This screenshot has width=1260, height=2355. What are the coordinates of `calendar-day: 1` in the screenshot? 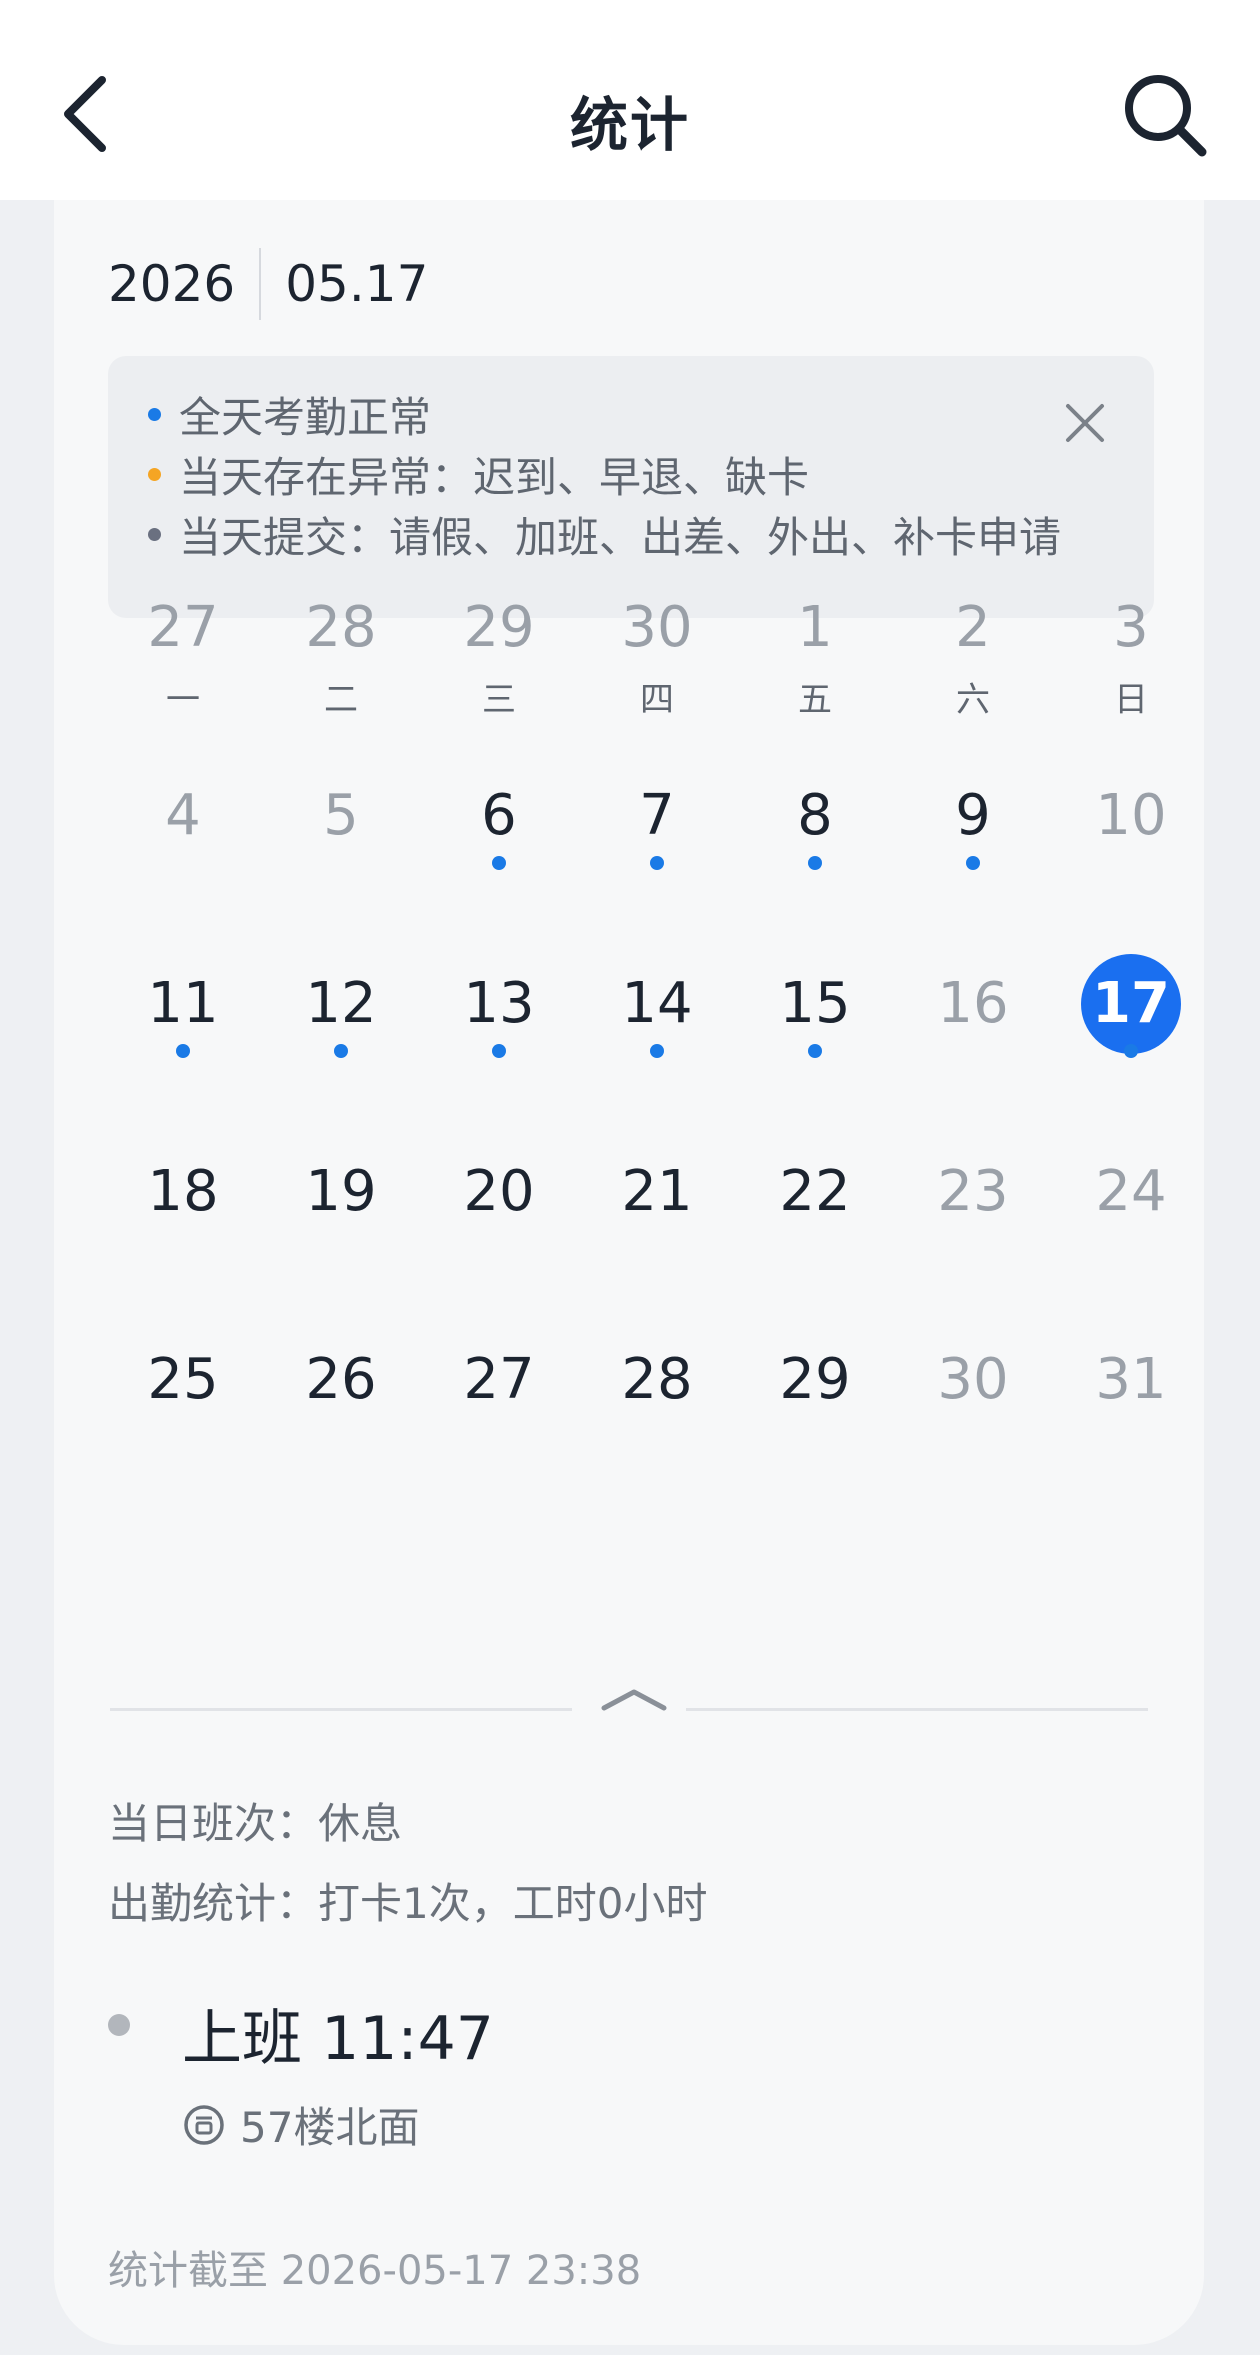 It's located at (815, 633).